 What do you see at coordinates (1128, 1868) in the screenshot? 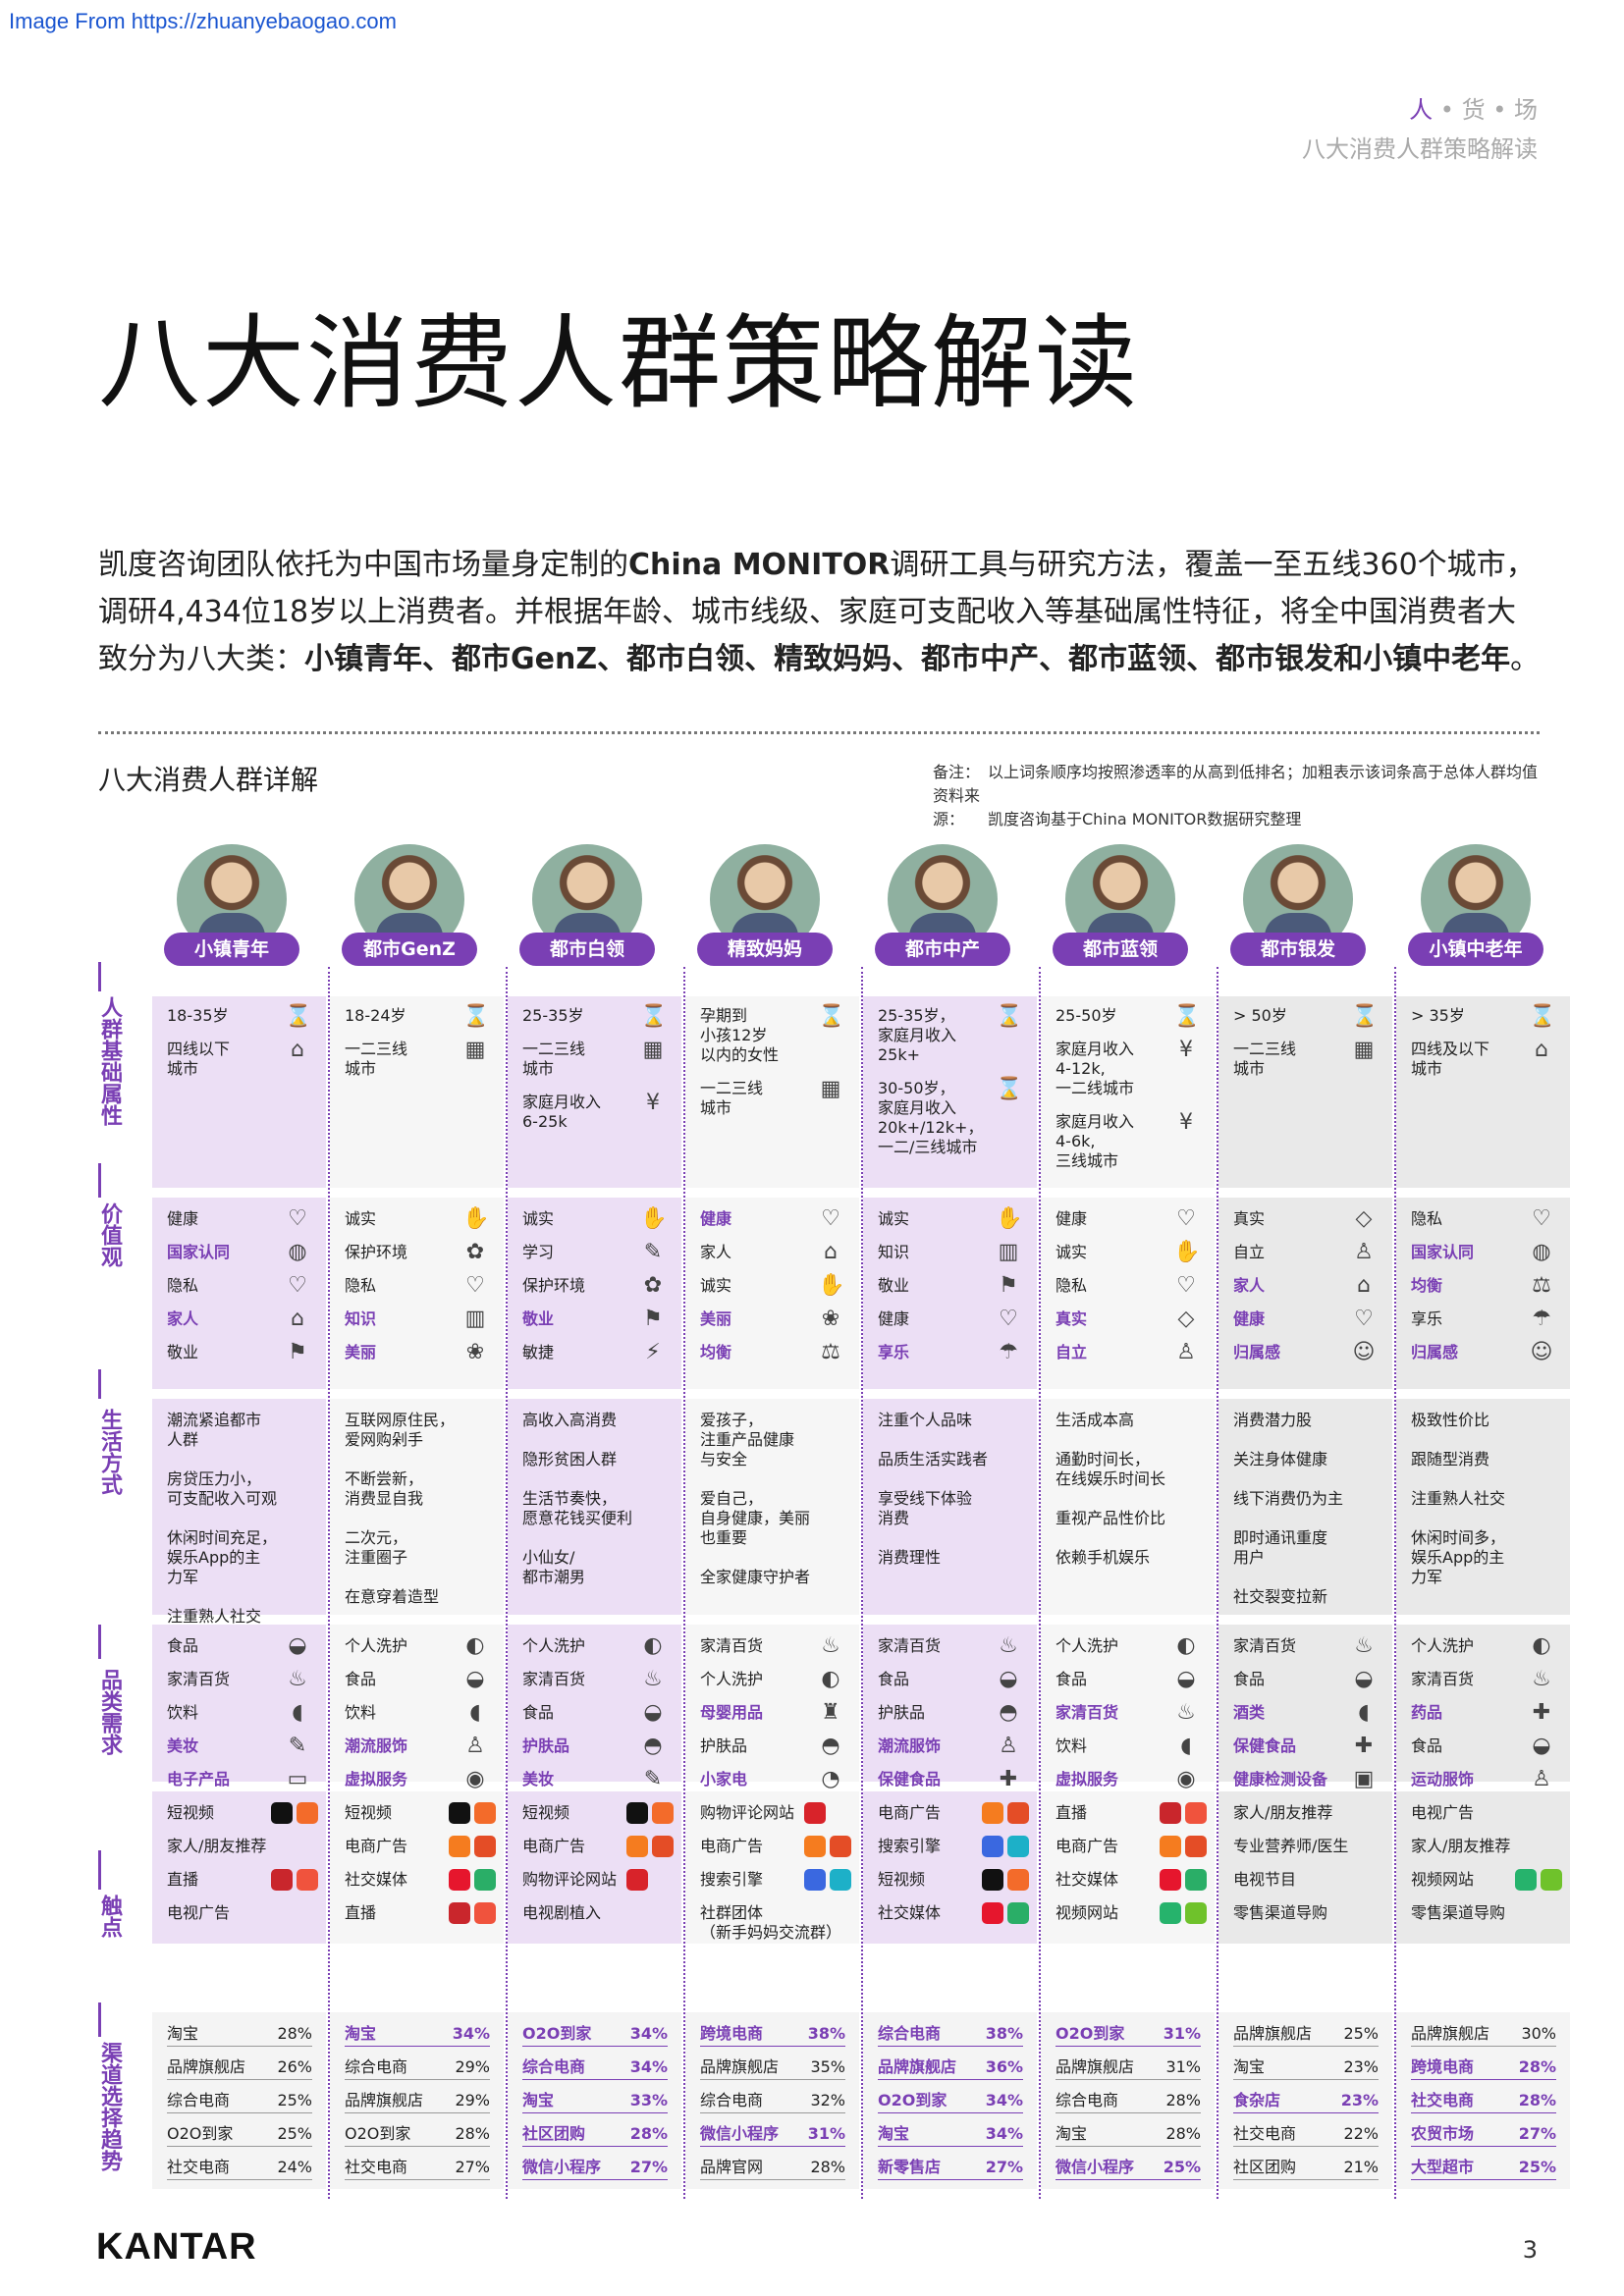
I see `block-touch: 直播 电商广告 社交媒体 视频网站` at bounding box center [1128, 1868].